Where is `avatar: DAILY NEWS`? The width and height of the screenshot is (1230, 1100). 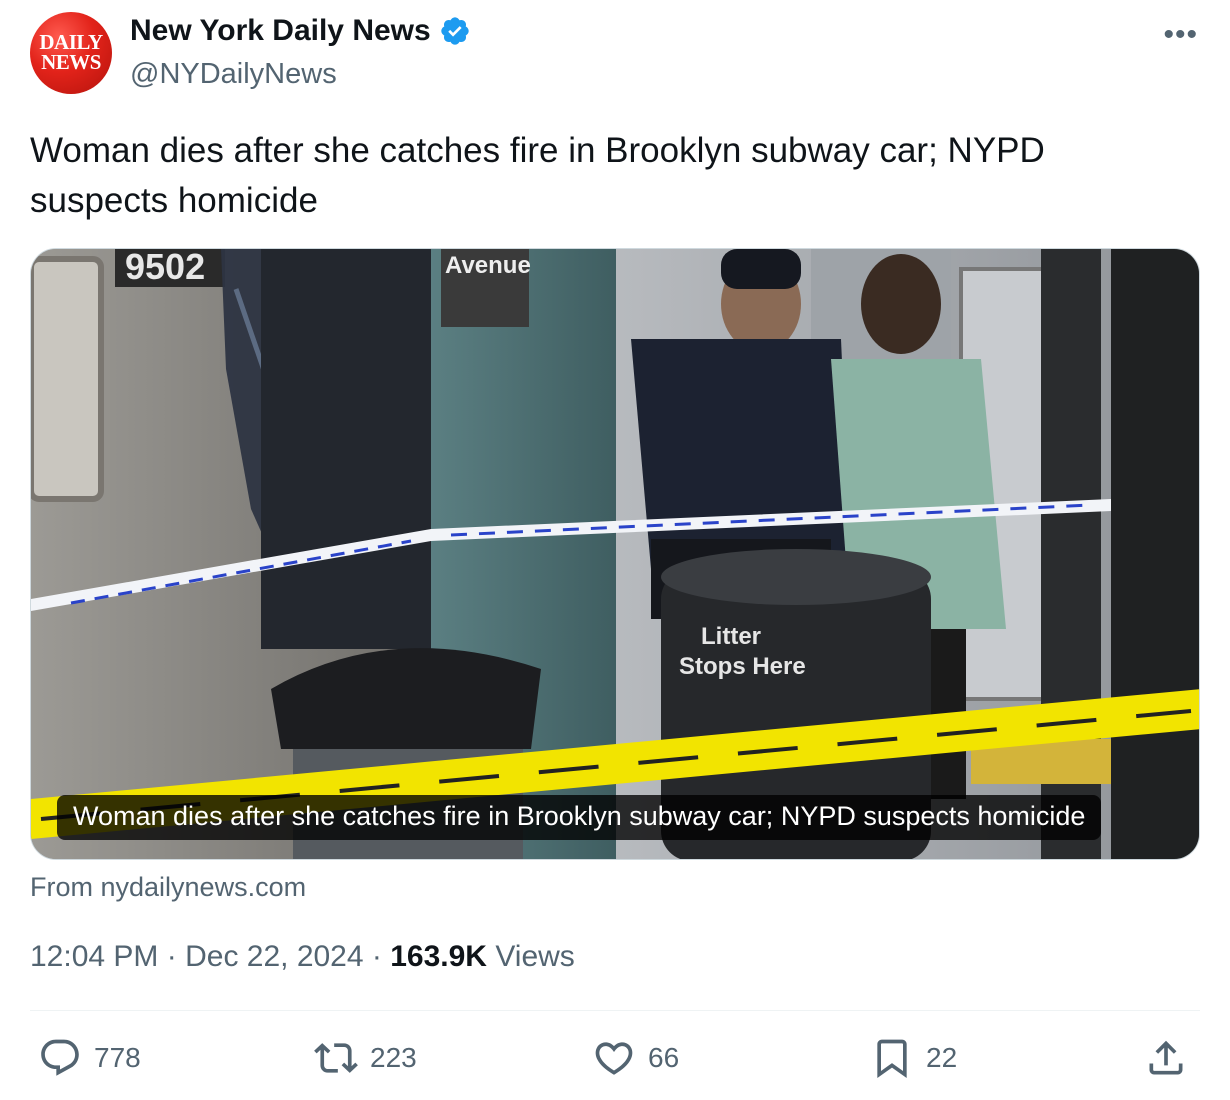
avatar: DAILY NEWS is located at coordinates (71, 53).